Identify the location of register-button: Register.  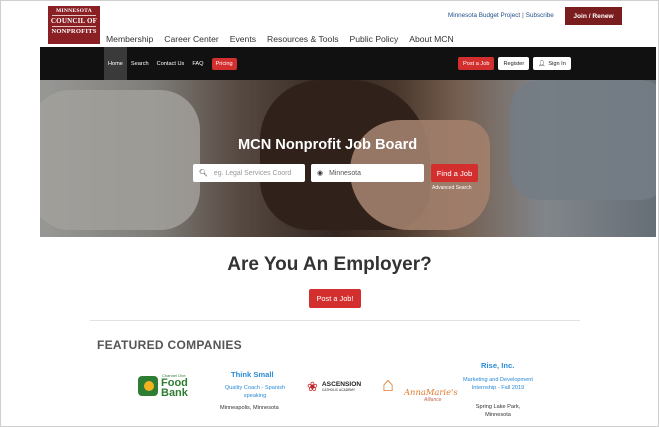
(514, 63).